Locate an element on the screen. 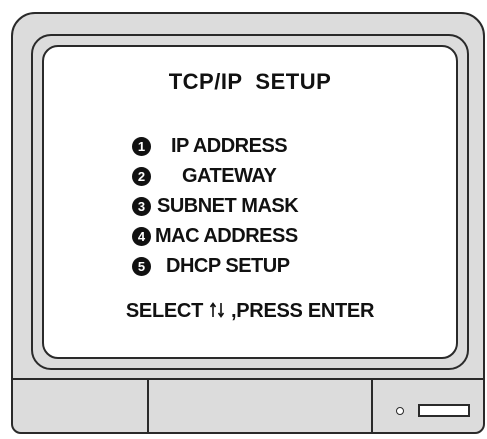 Image resolution: width=487 pixels, height=439 pixels. circled-number-1-icon: 1 is located at coordinates (141, 146).